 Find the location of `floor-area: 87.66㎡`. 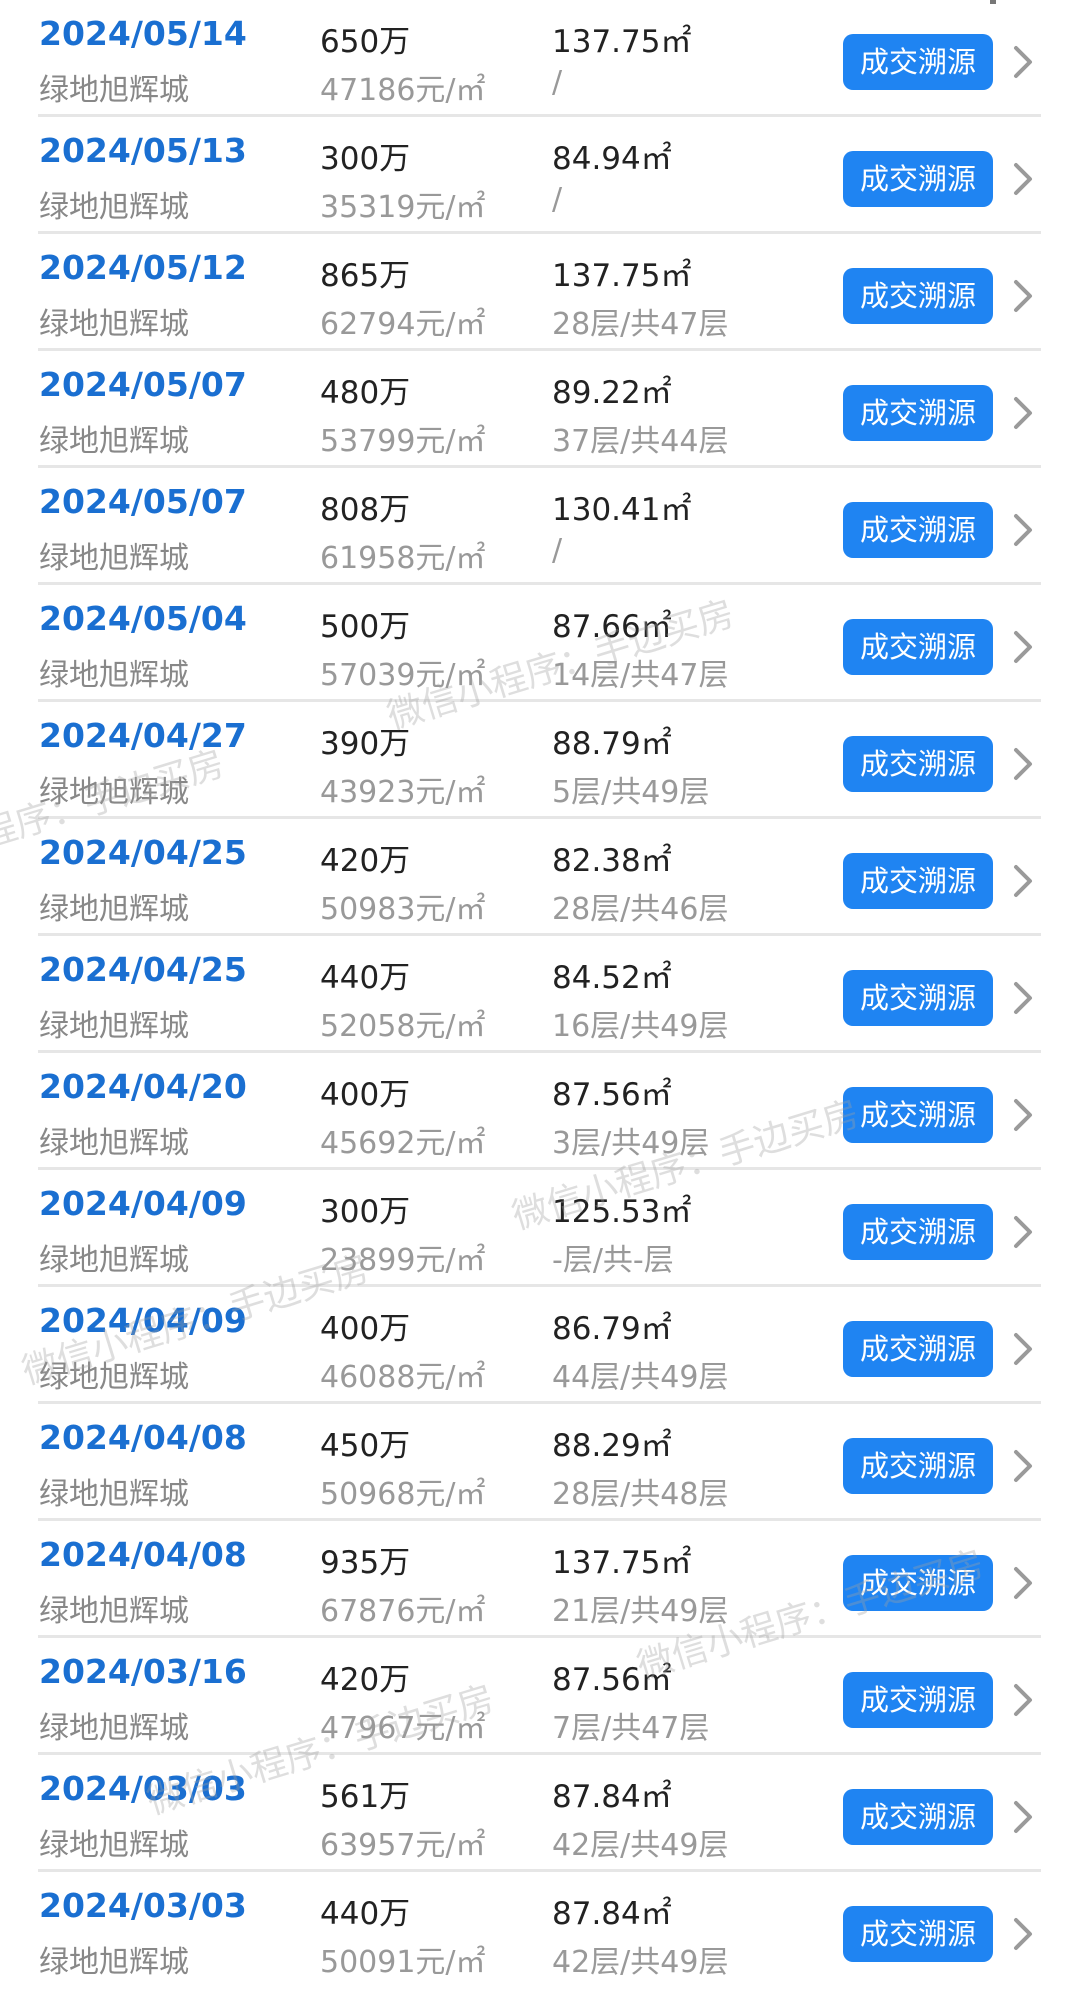

floor-area: 87.66㎡ is located at coordinates (612, 627).